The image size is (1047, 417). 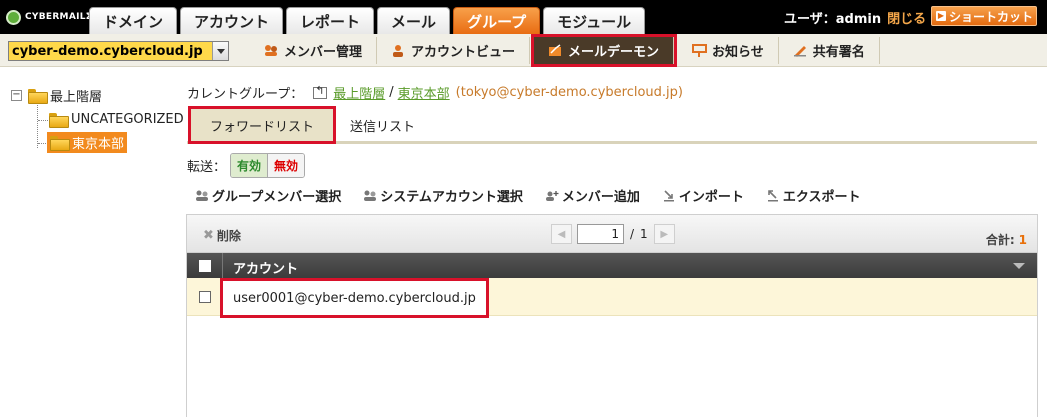 What do you see at coordinates (16, 95) in the screenshot?
I see `collapse-icon: −` at bounding box center [16, 95].